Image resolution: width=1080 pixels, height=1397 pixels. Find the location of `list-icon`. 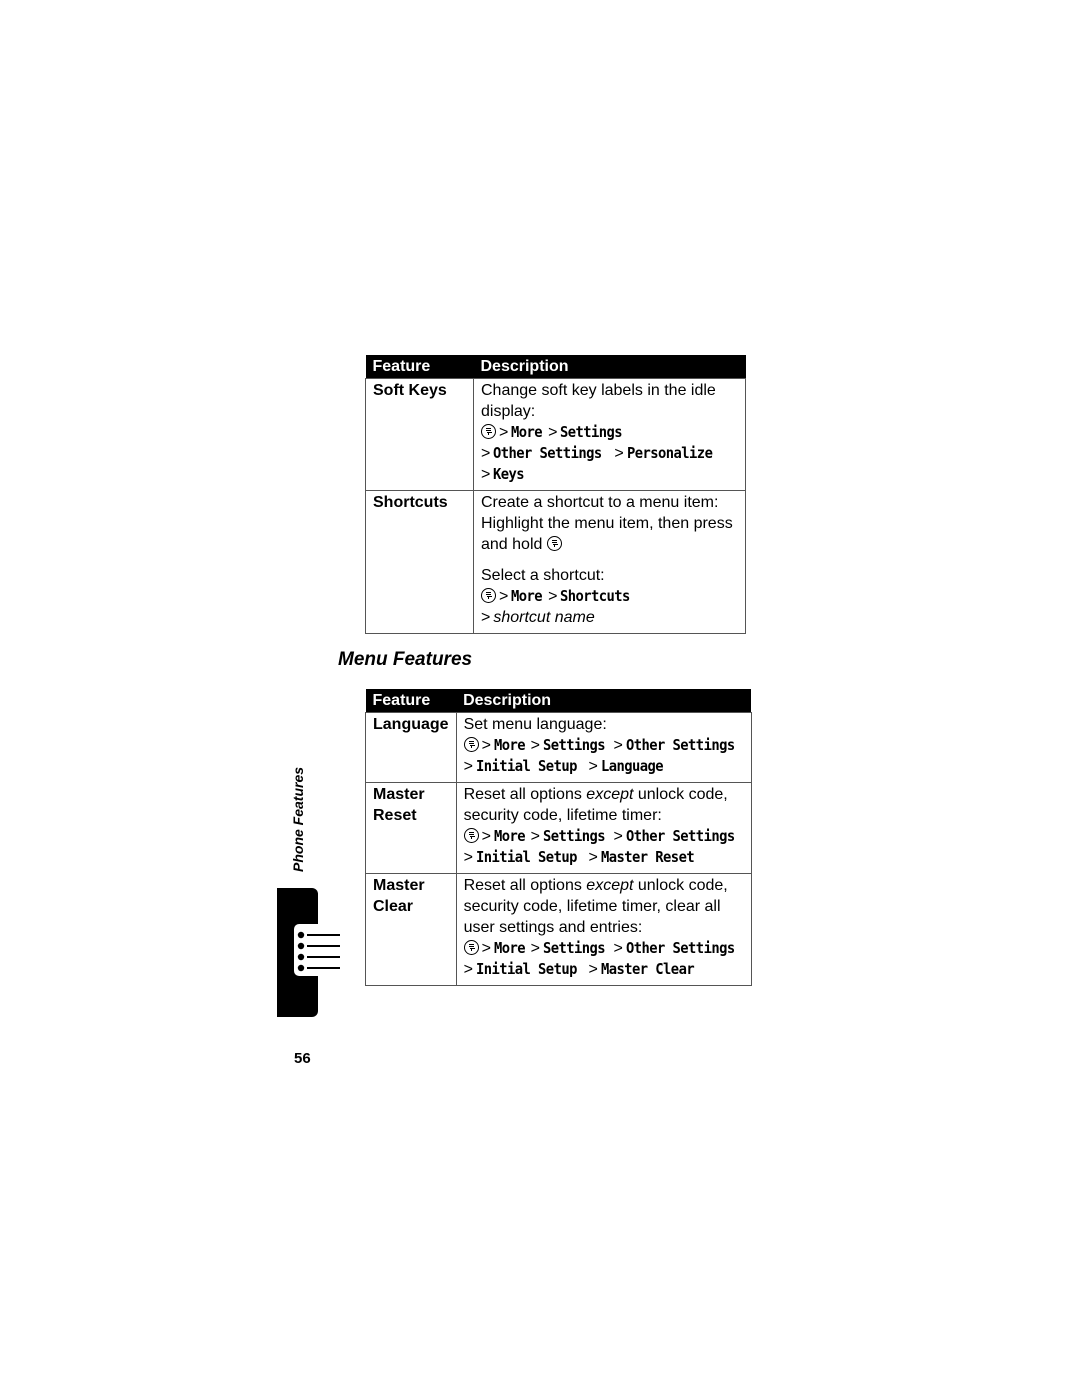

list-icon is located at coordinates (318, 951).